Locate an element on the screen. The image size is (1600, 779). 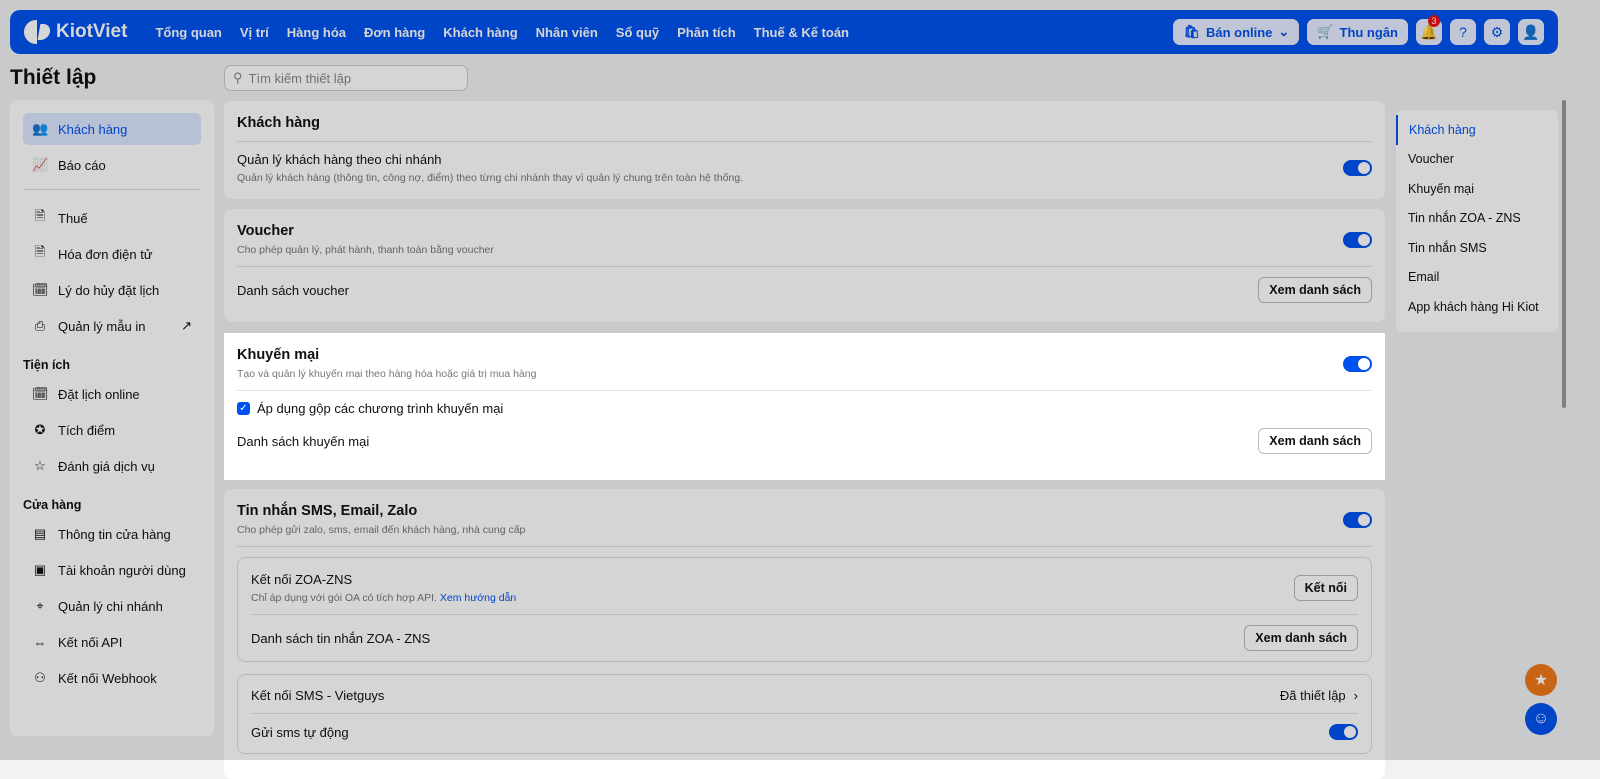
promo-list-button: Xem danh sách is located at coordinates (1315, 441).